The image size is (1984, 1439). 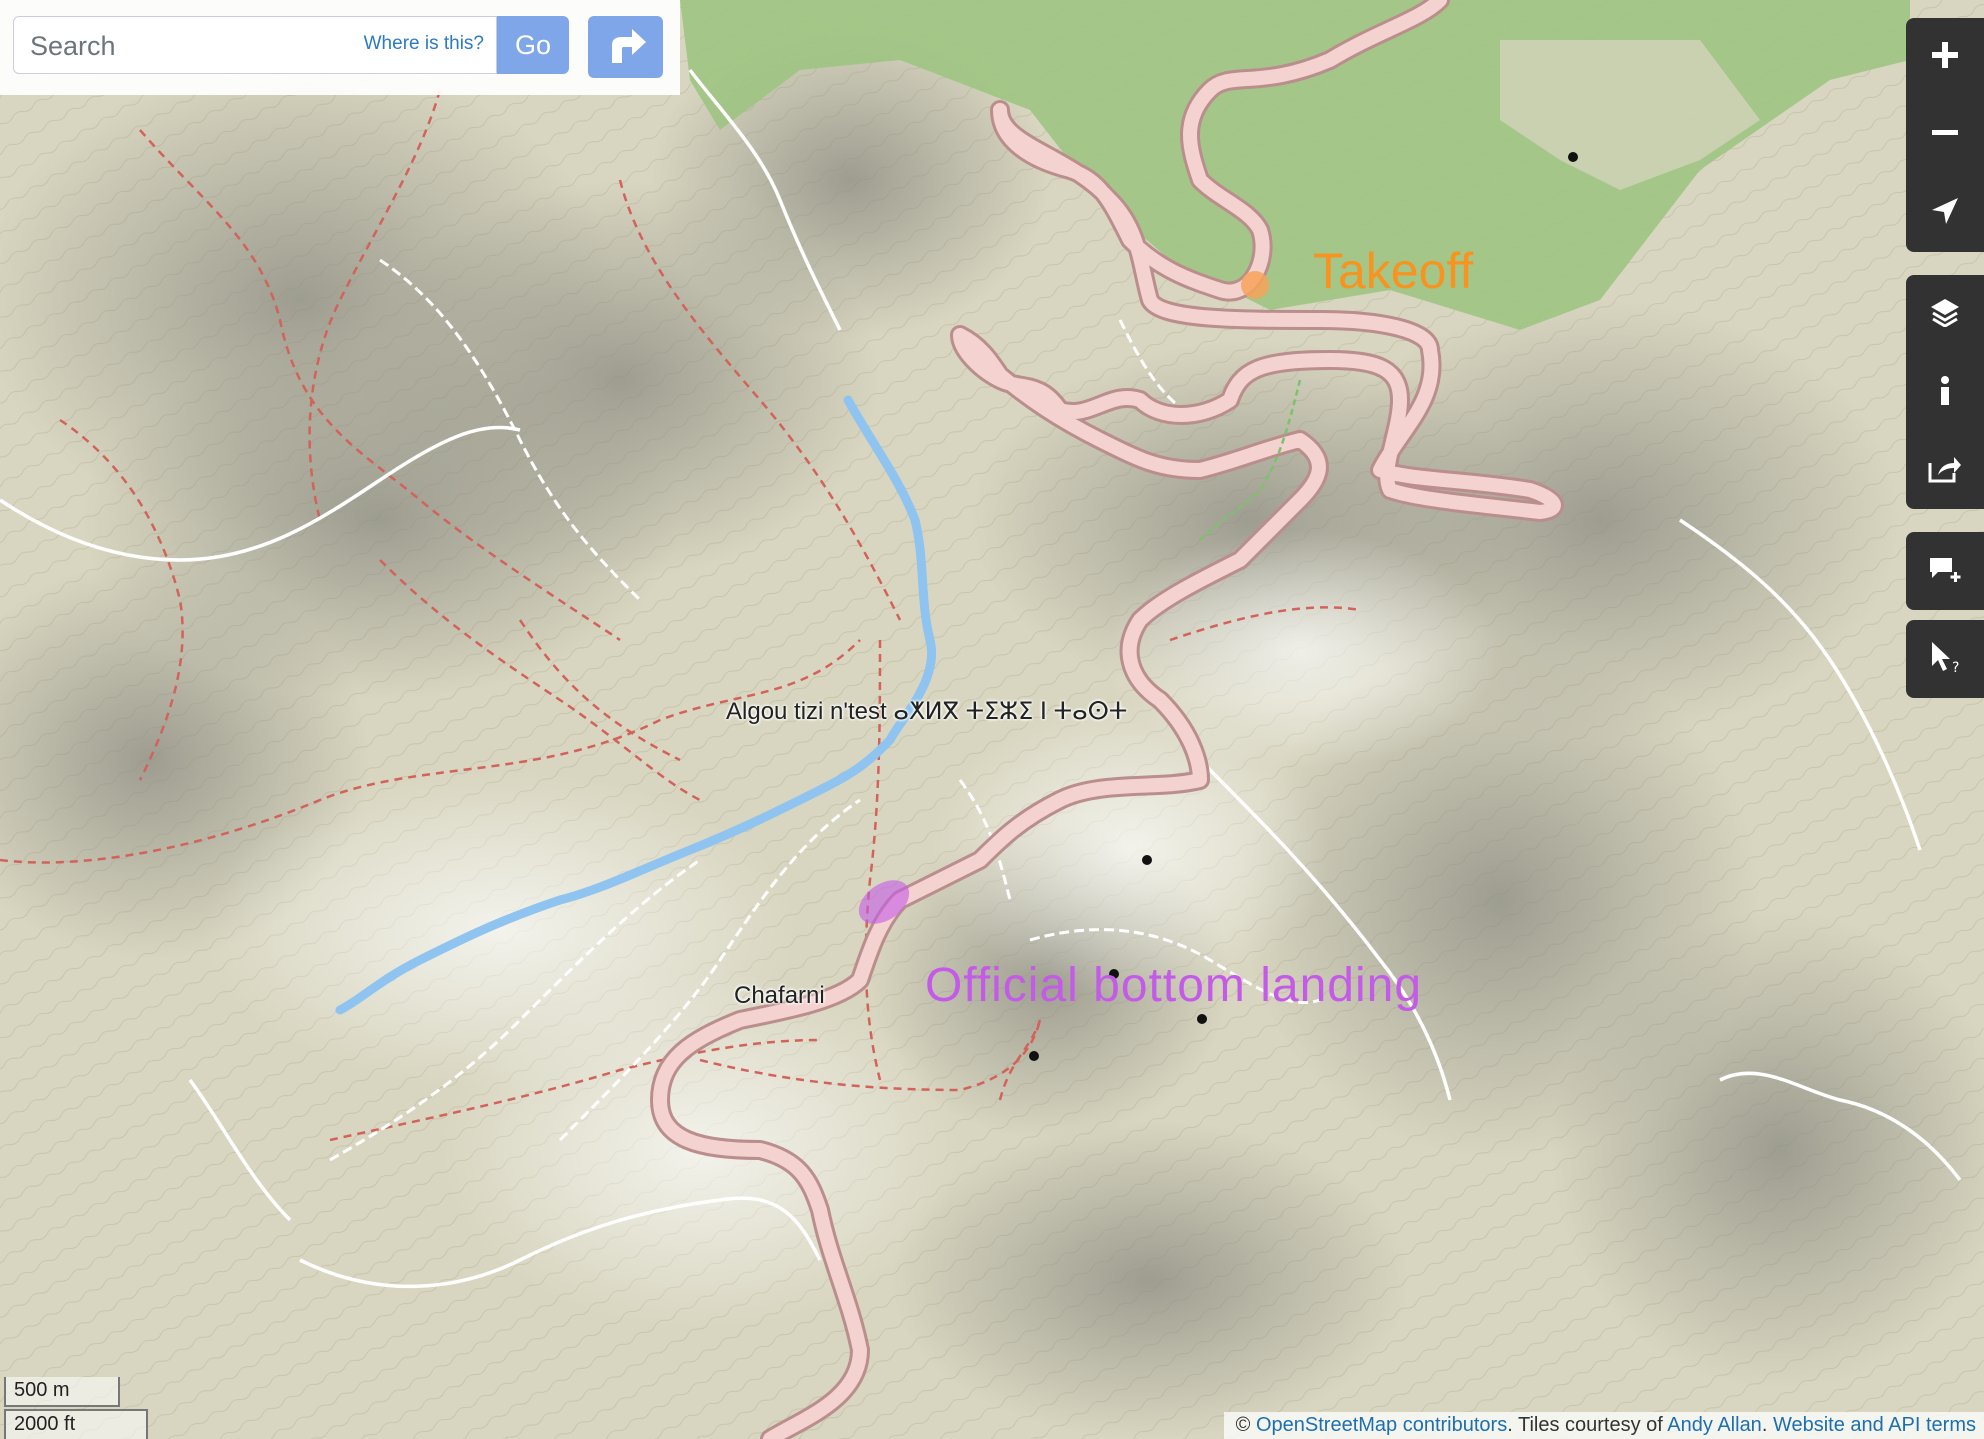 I want to click on share-button, so click(x=1945, y=470).